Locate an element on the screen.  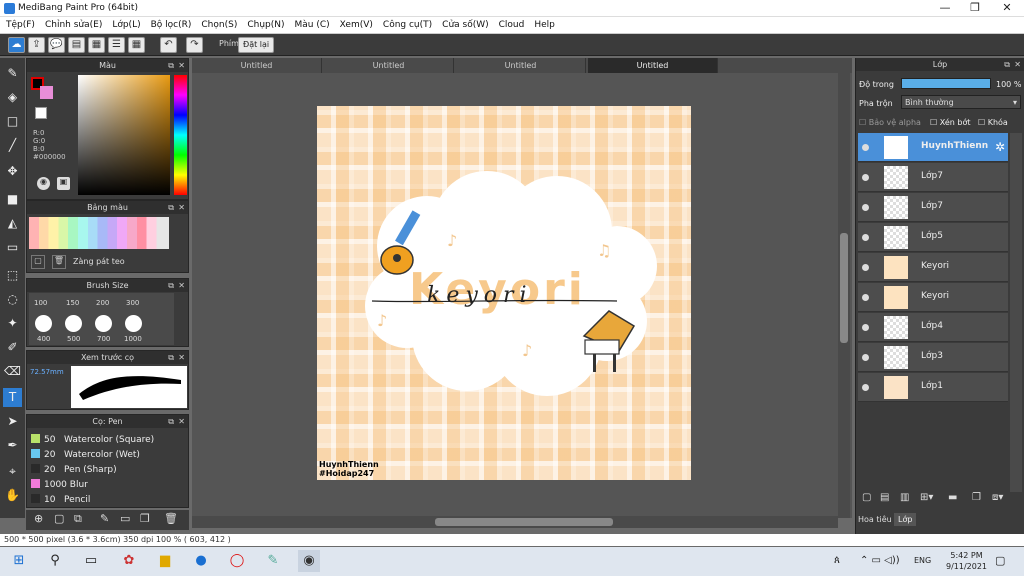
menu-cloud: Cloud is located at coordinates (515, 25).